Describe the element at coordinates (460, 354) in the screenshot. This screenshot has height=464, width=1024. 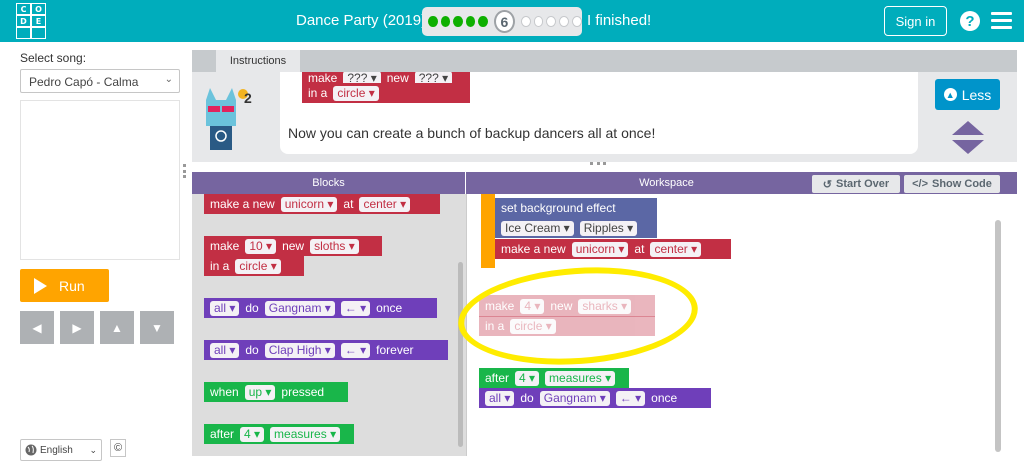
I see `toolbox-scrollbar` at that location.